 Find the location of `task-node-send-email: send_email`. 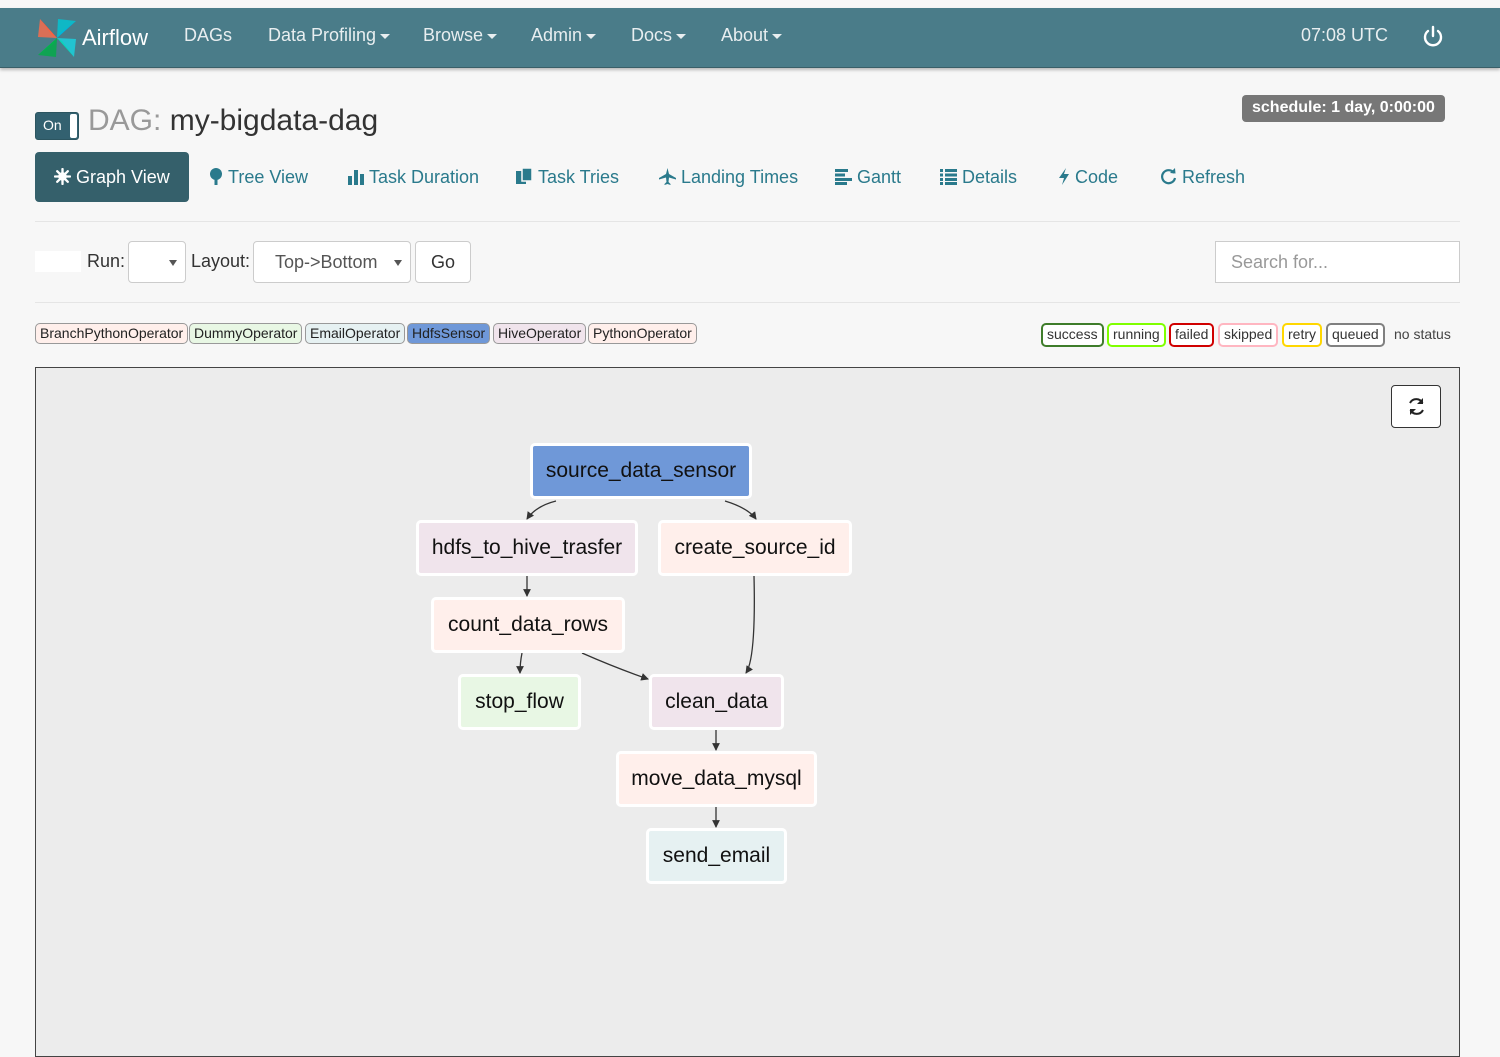

task-node-send-email: send_email is located at coordinates (716, 856).